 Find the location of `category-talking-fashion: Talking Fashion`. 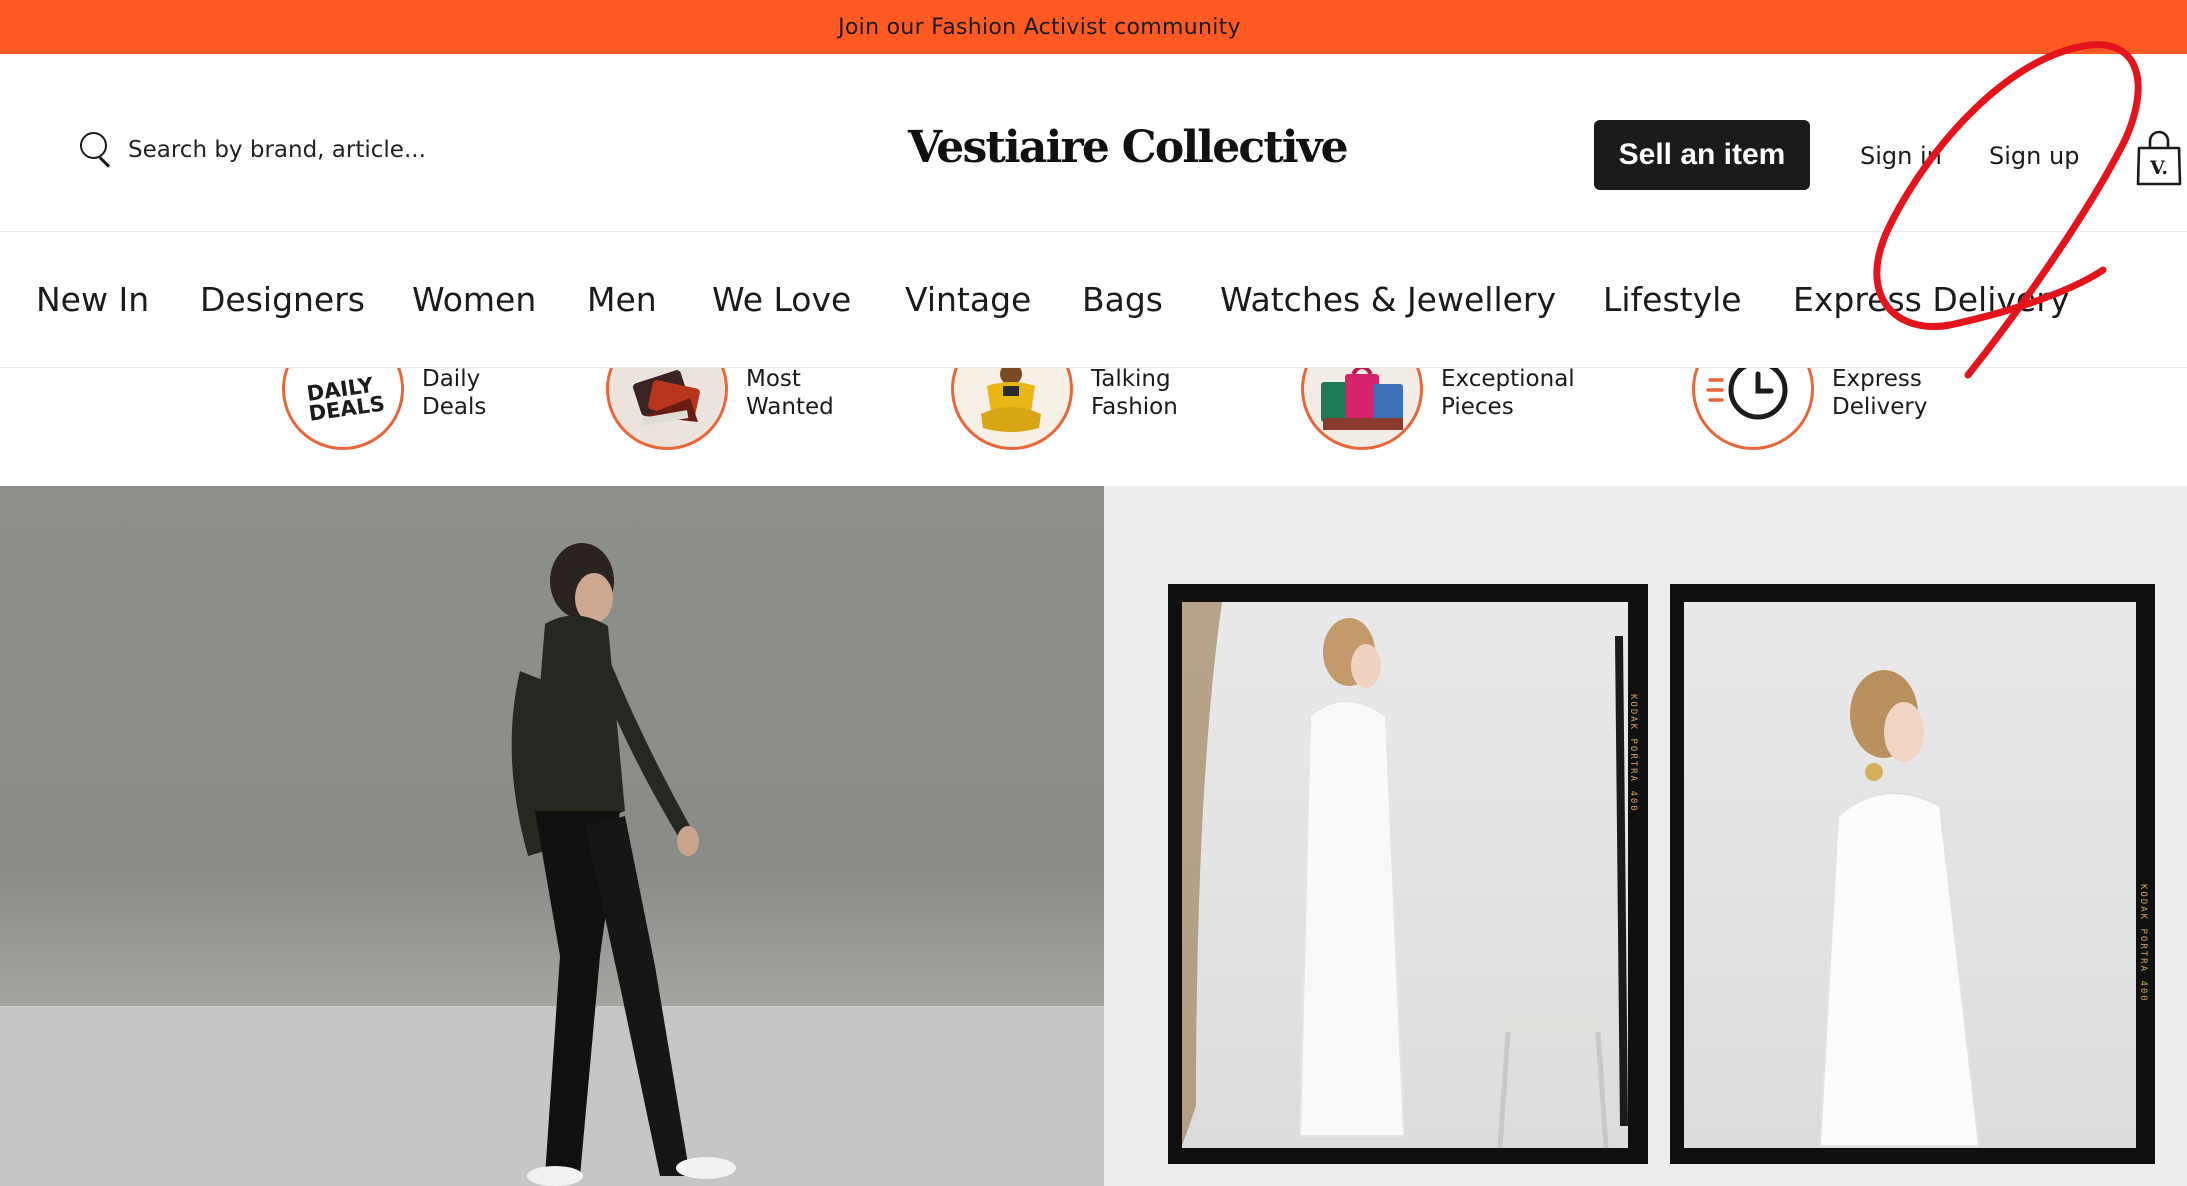

category-talking-fashion: Talking Fashion is located at coordinates (1101, 409).